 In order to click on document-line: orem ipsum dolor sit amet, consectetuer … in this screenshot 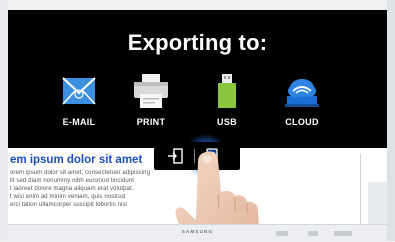, I will do `click(80, 173)`.